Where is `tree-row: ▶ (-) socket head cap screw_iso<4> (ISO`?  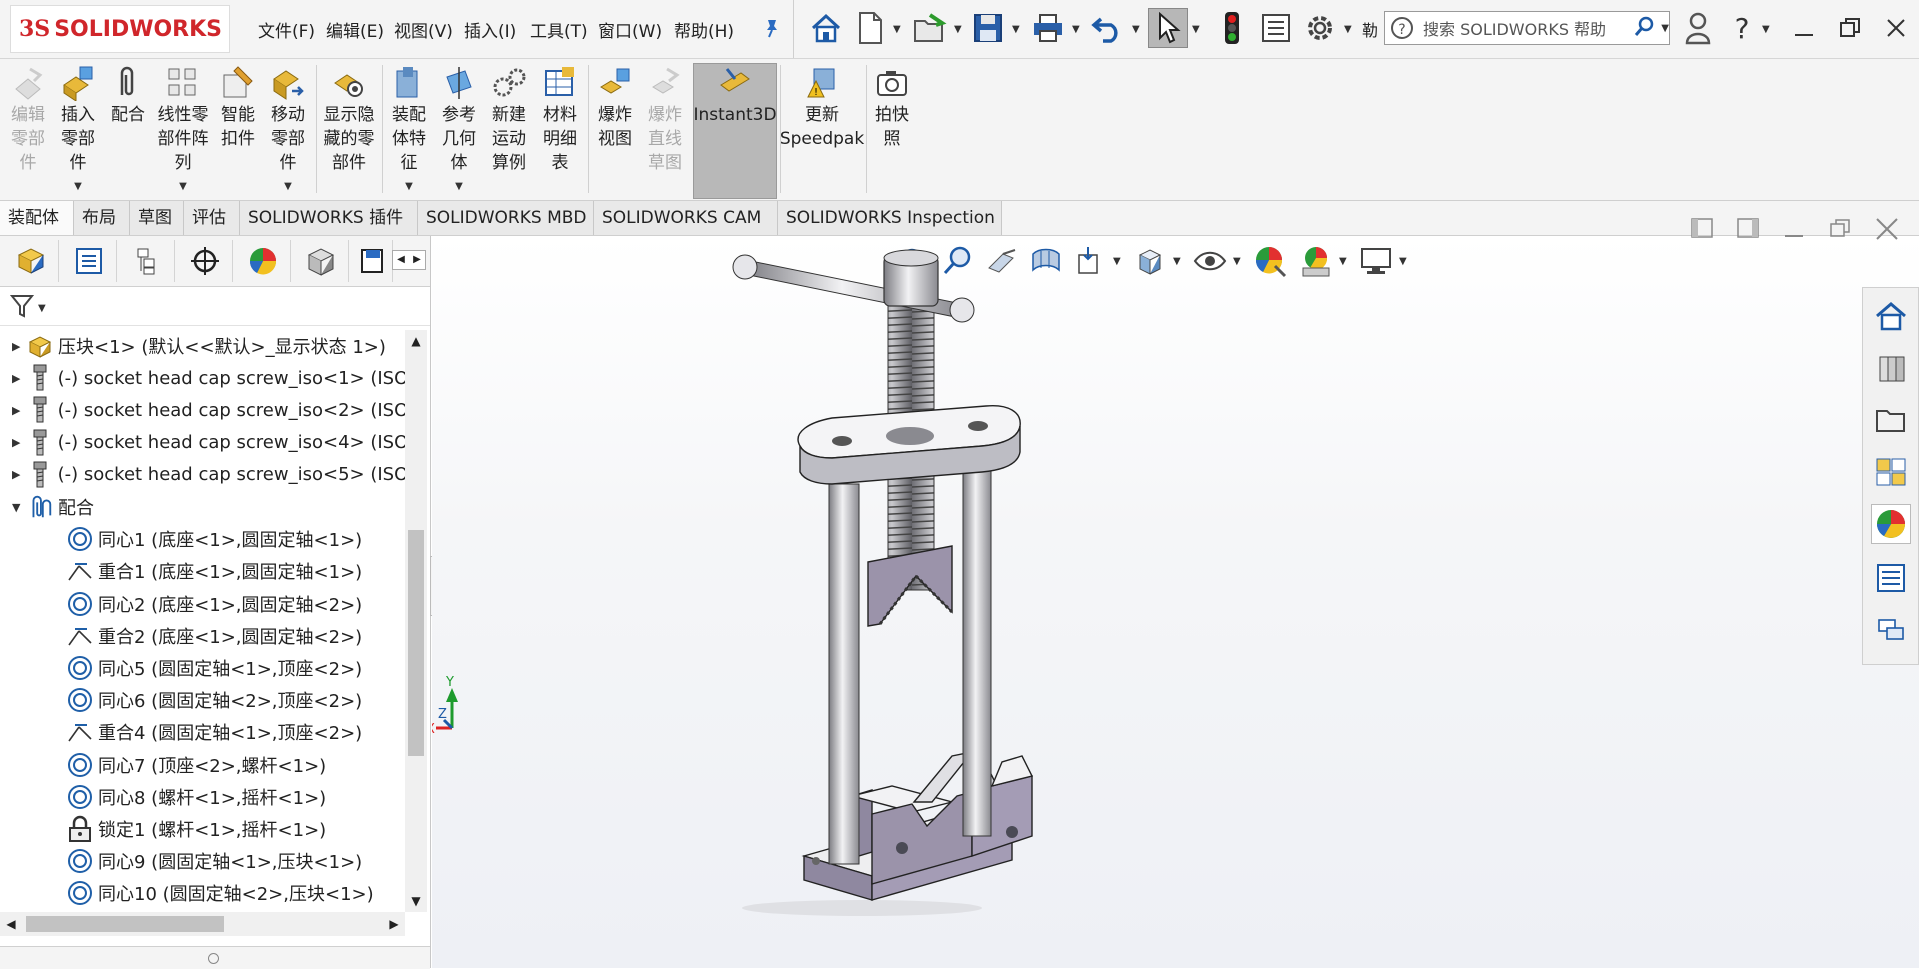
tree-row: ▶ (-) socket head cap screw_iso<4> (ISO is located at coordinates (202, 443).